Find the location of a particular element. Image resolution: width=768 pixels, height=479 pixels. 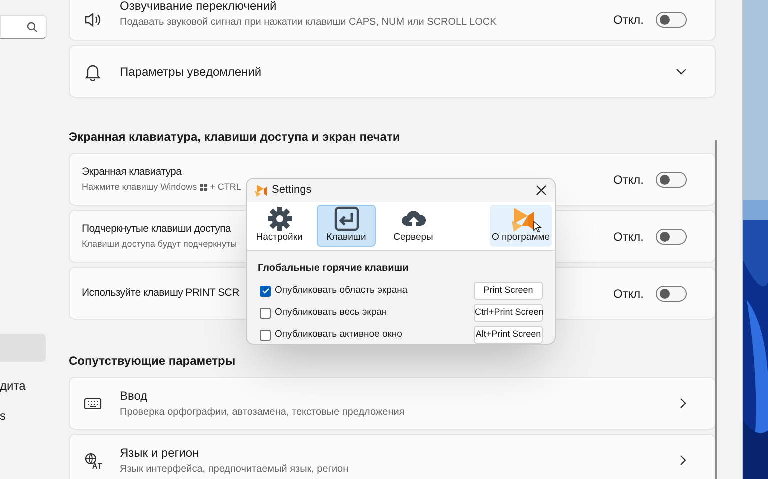

gear-icon is located at coordinates (279, 219).